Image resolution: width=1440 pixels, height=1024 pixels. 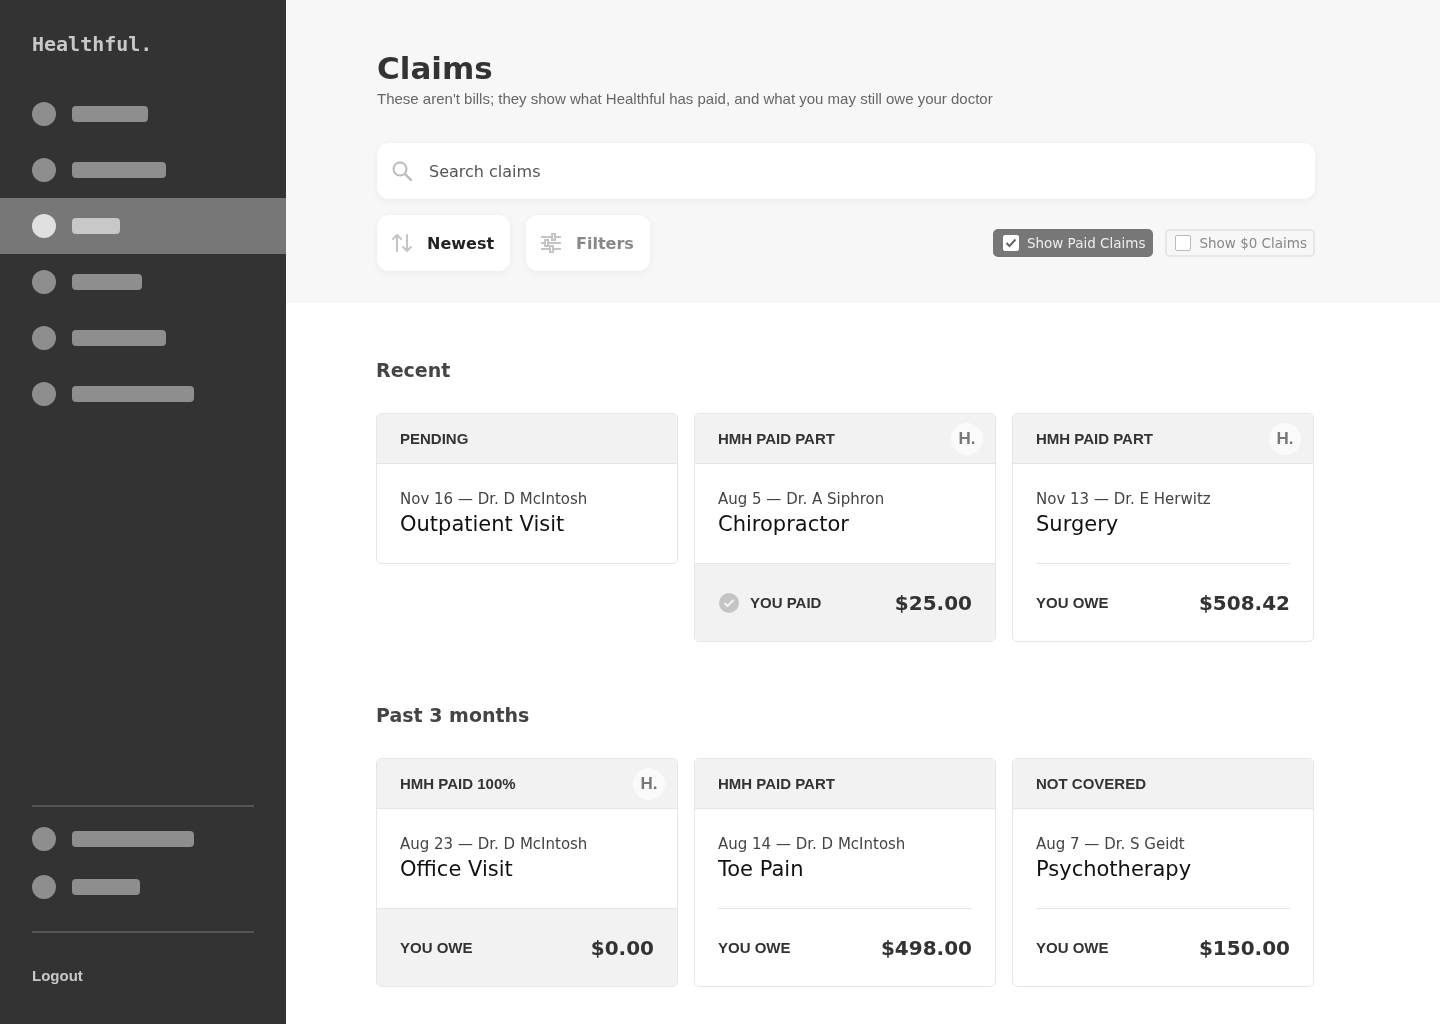 I want to click on amount-value: $508.42, so click(x=1244, y=602).